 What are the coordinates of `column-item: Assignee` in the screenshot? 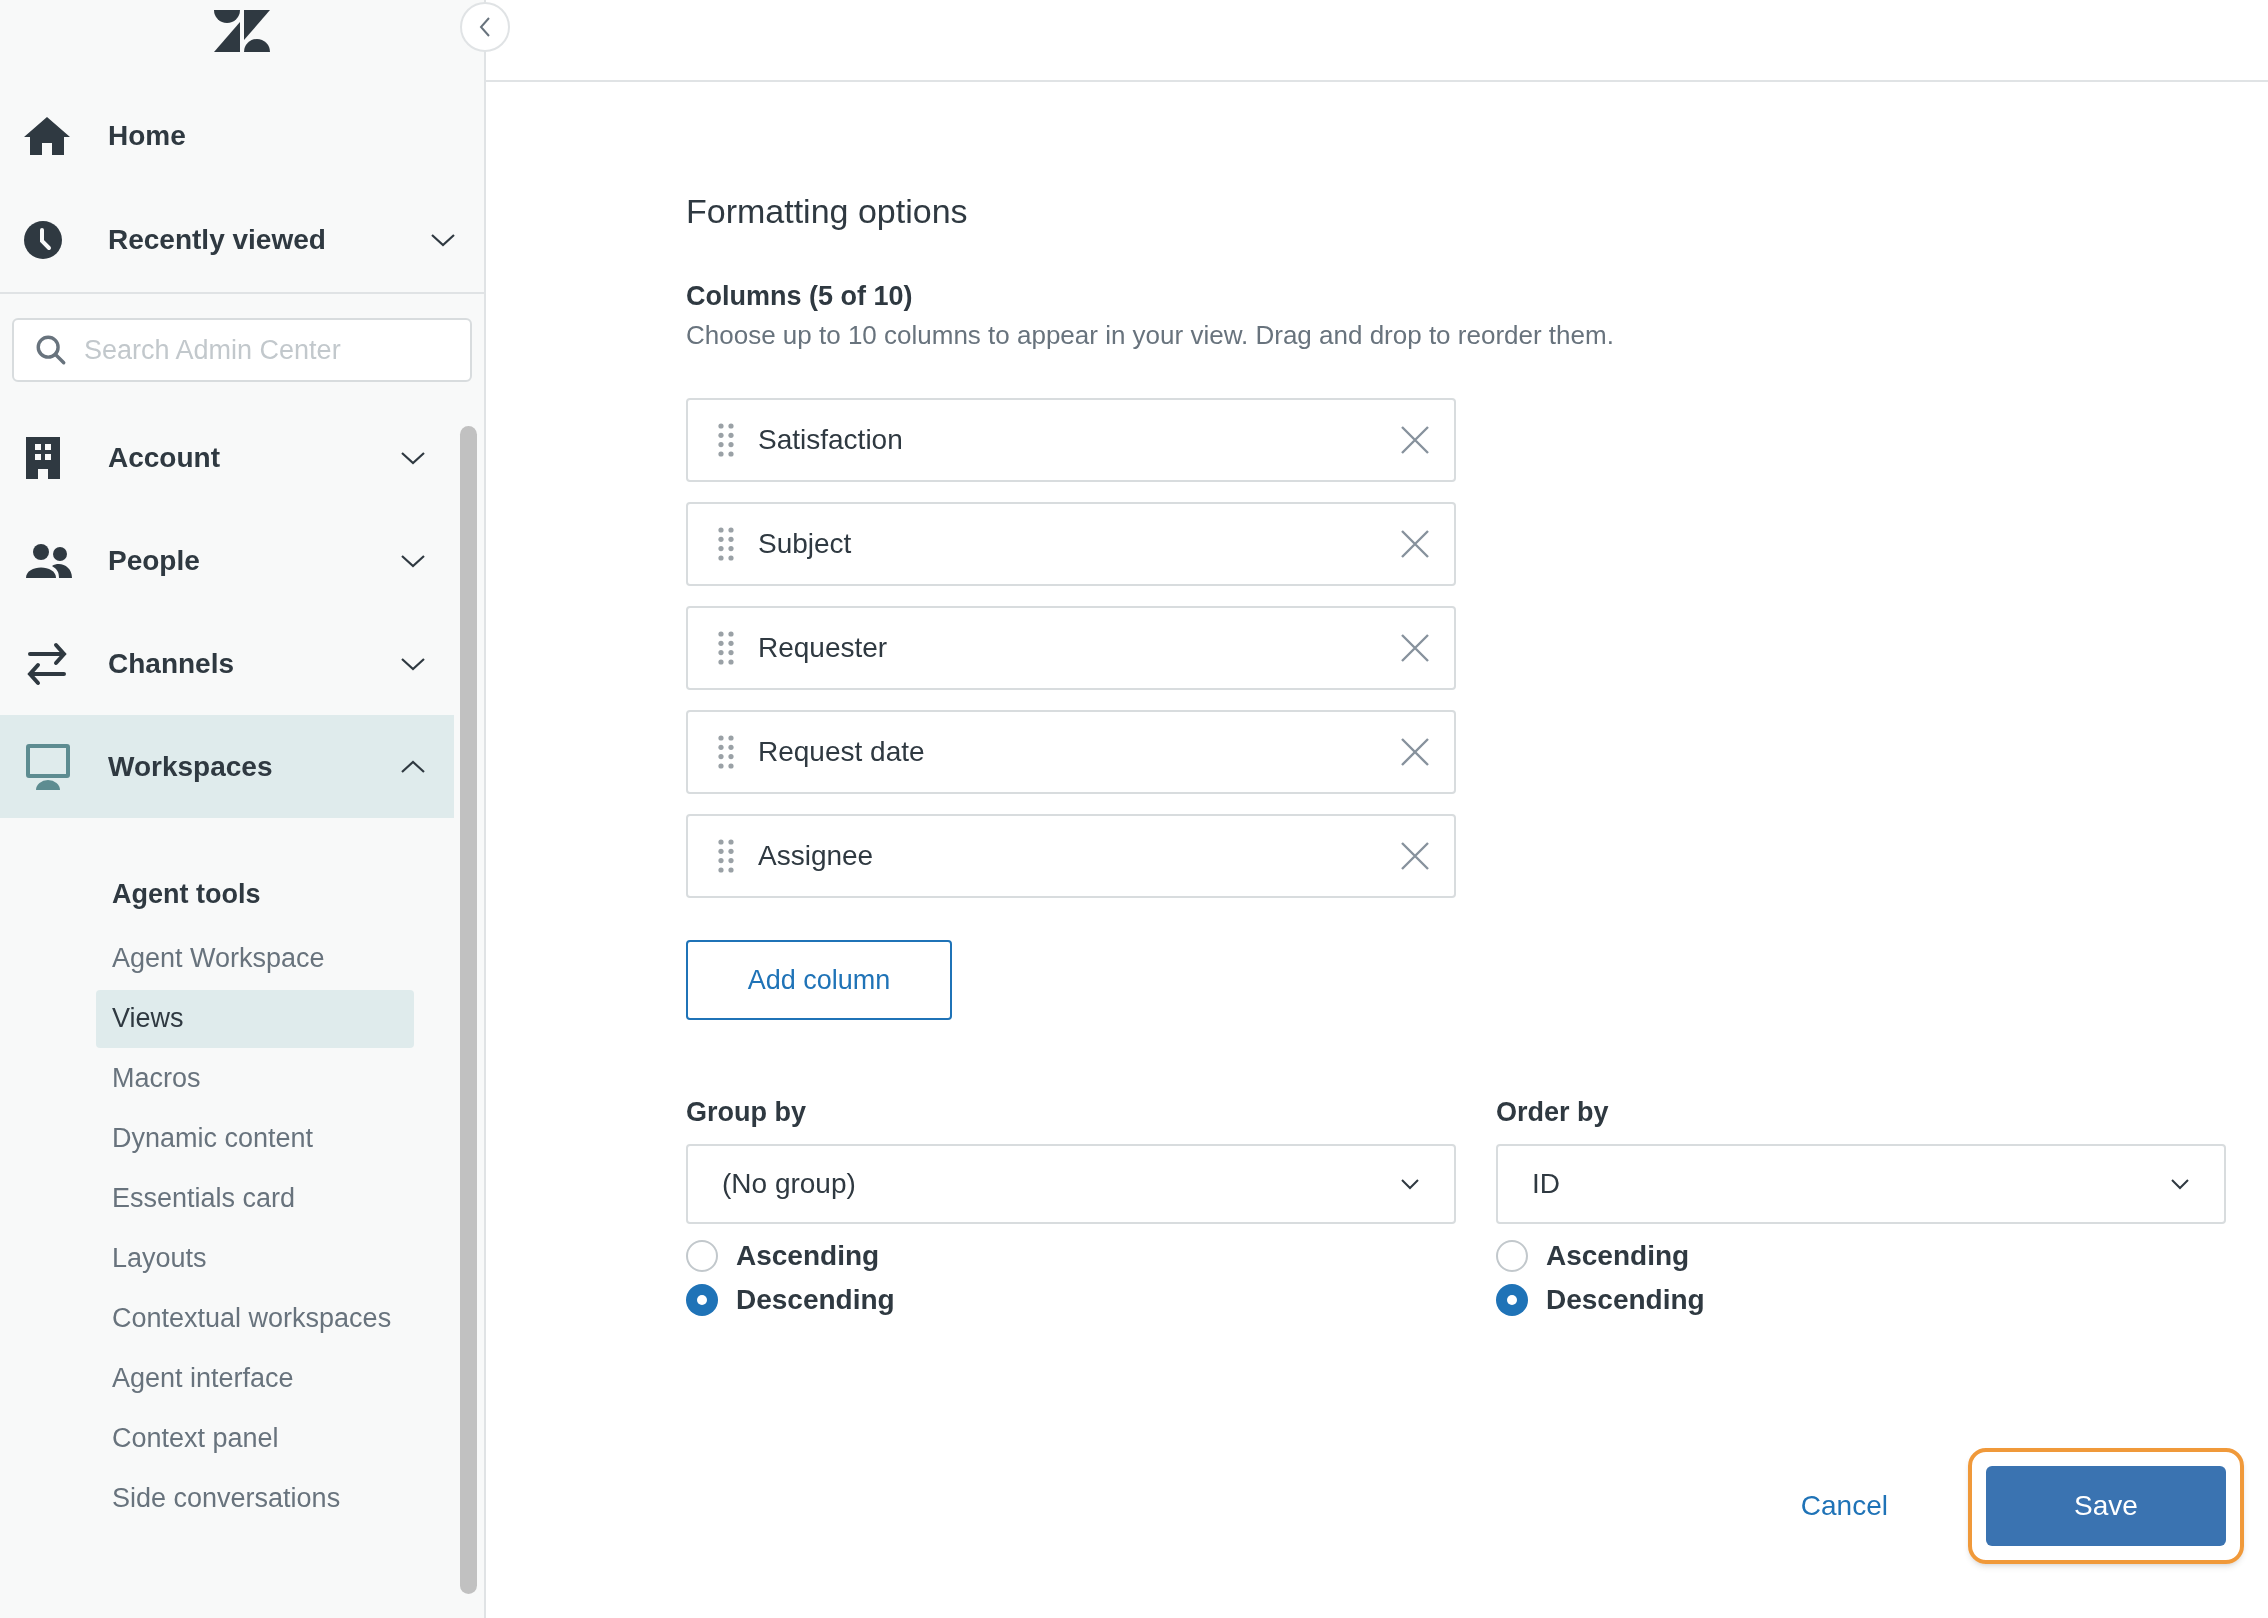 It's located at (1071, 856).